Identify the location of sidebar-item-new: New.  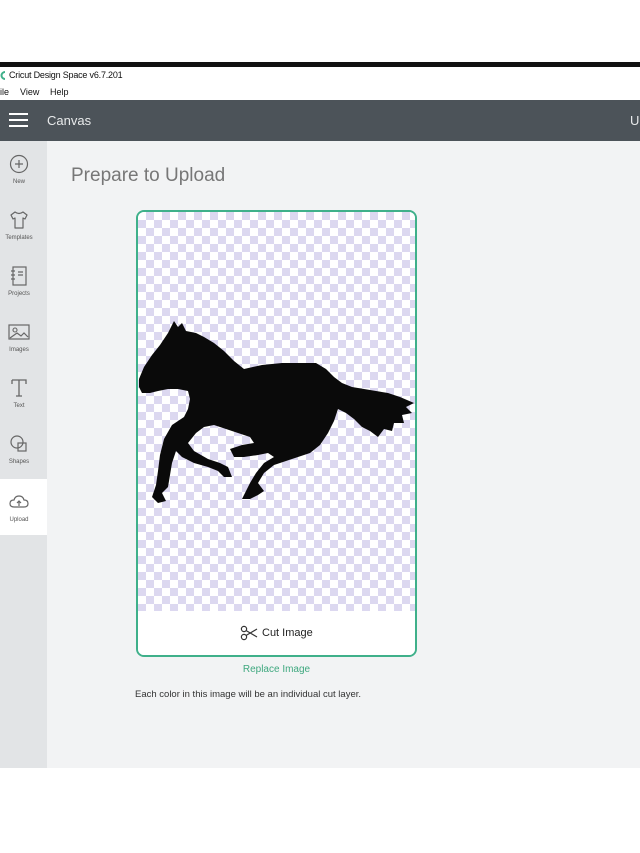
(23, 169).